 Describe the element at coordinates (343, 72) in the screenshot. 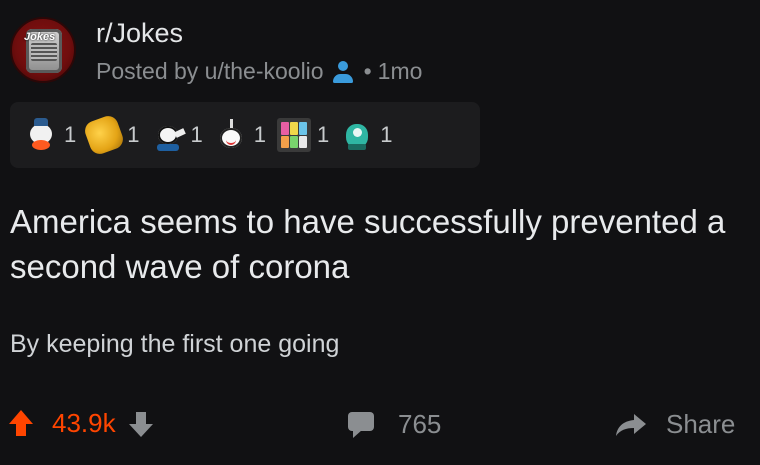

I see `user-icon` at that location.